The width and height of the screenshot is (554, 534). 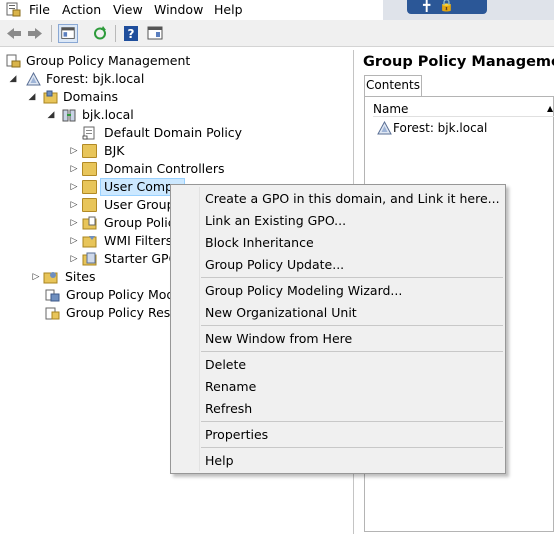 I want to click on help-icon: ?, so click(x=131, y=33).